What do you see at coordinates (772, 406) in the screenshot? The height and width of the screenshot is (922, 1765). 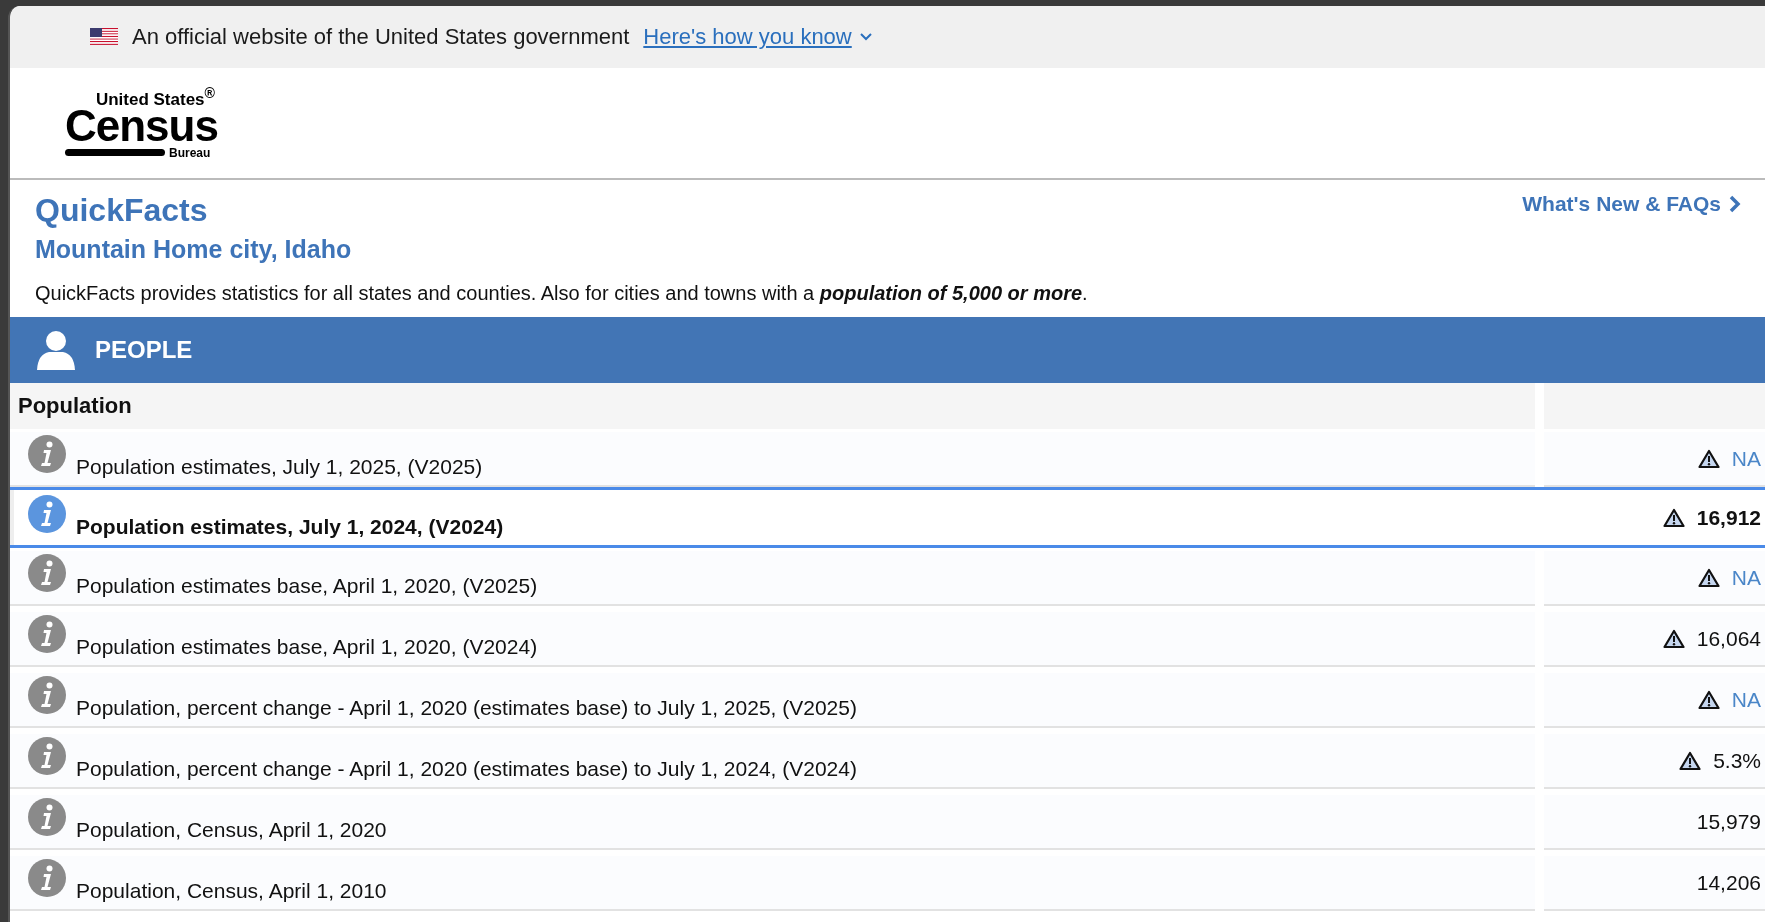 I see `group-heading: Population` at bounding box center [772, 406].